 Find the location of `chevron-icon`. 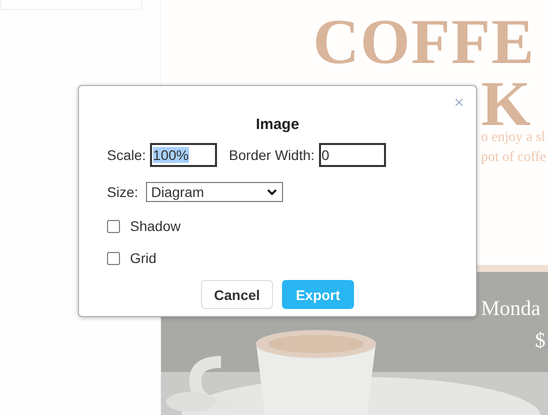

chevron-icon is located at coordinates (272, 192).